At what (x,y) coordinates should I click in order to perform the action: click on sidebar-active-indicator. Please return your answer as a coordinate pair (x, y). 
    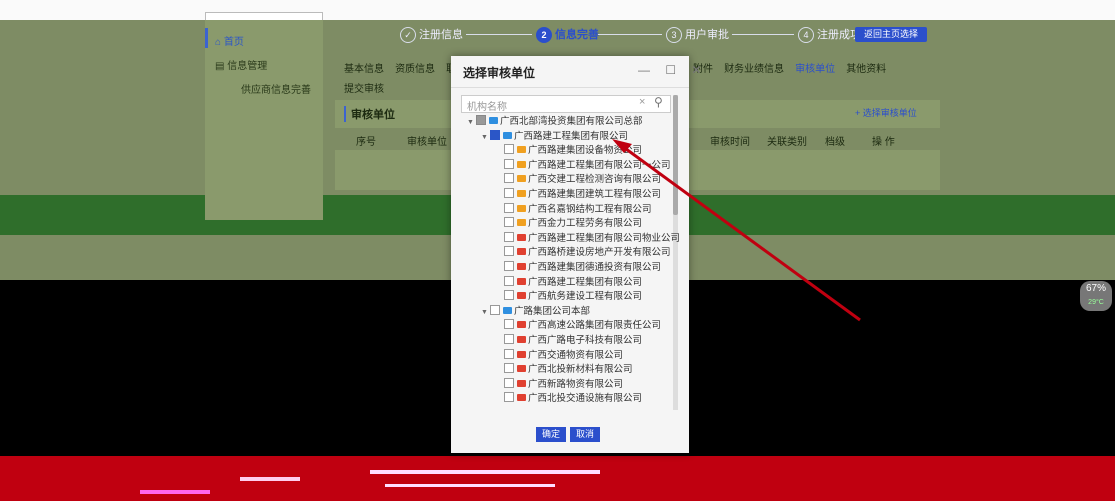
    Looking at the image, I should click on (206, 38).